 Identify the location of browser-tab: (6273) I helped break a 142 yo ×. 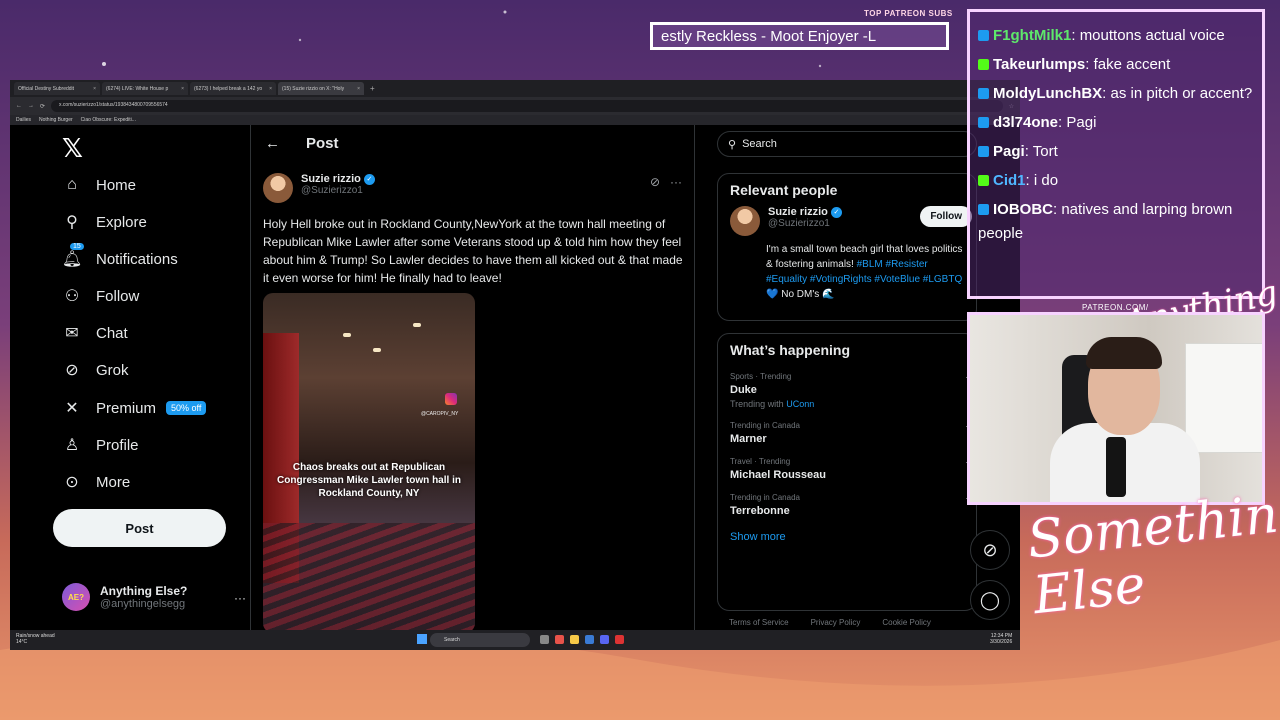
(233, 88).